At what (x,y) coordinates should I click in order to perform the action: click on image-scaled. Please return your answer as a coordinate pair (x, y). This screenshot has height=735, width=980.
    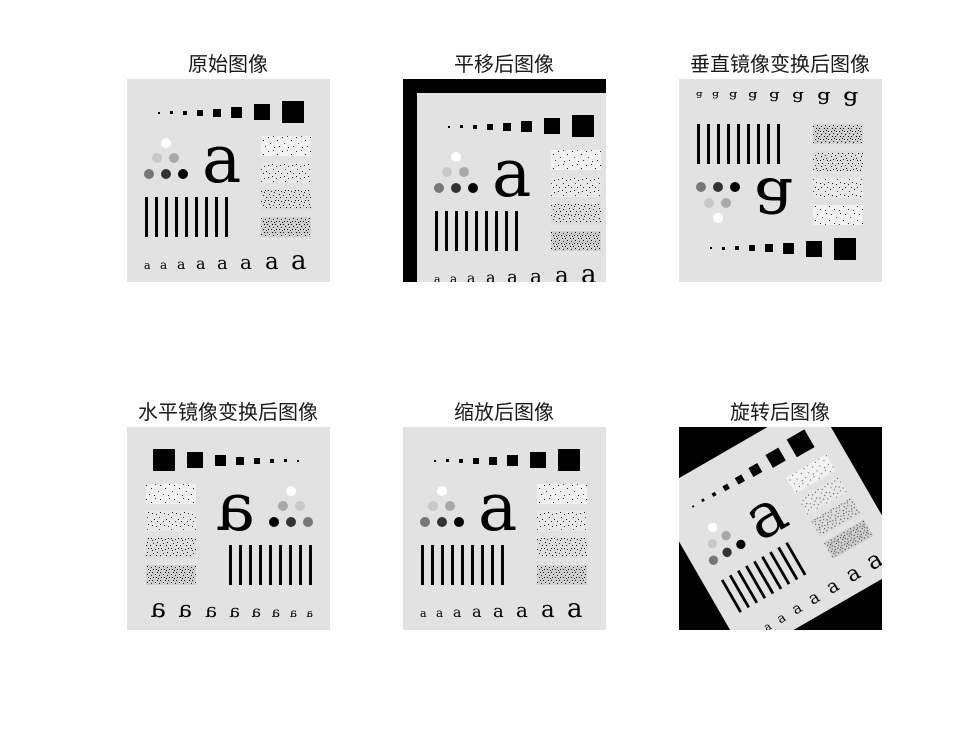
    Looking at the image, I should click on (504, 528).